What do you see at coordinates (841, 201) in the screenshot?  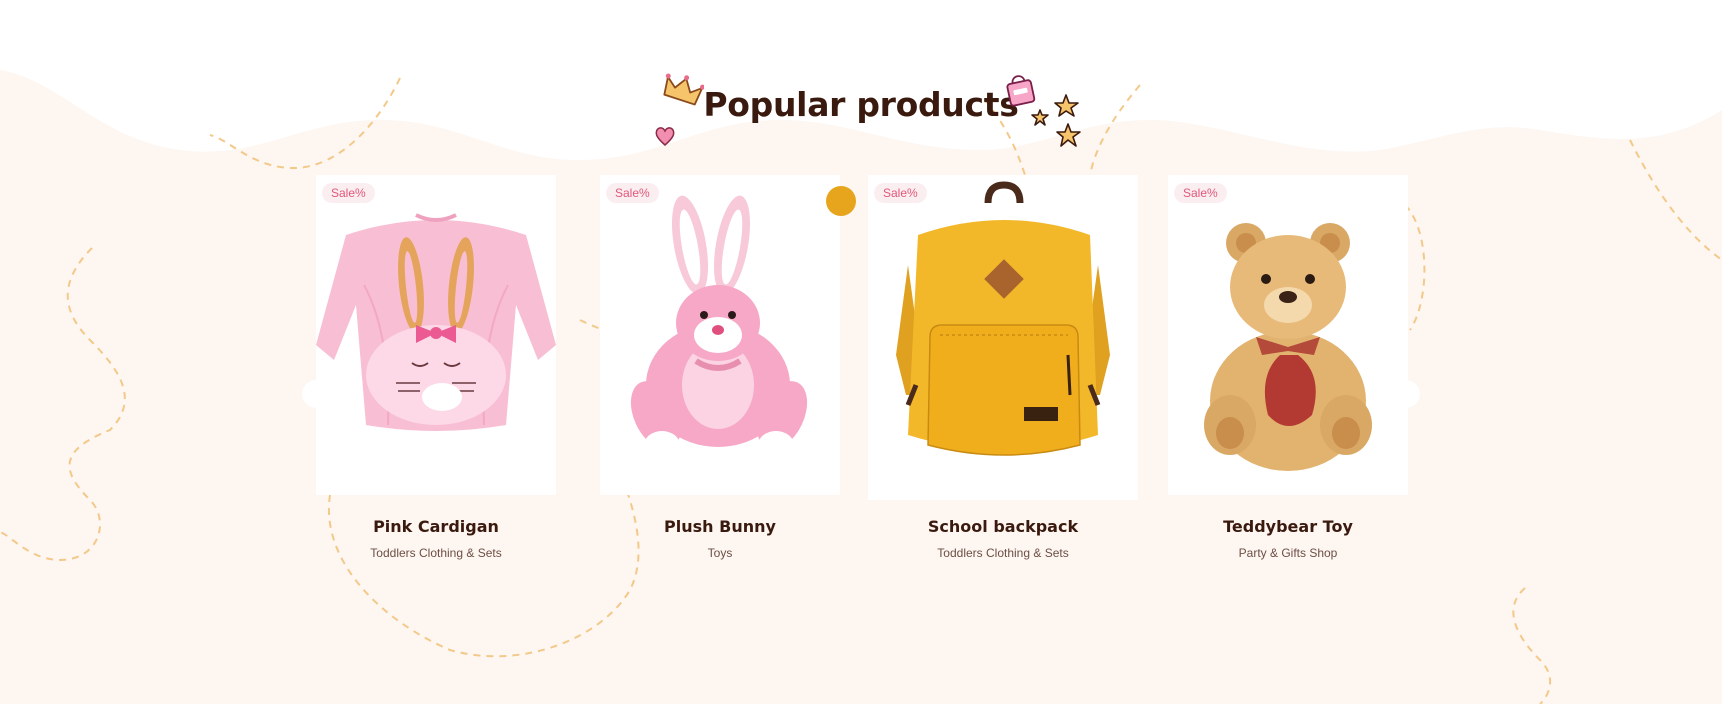 I see `wishlist-dot` at bounding box center [841, 201].